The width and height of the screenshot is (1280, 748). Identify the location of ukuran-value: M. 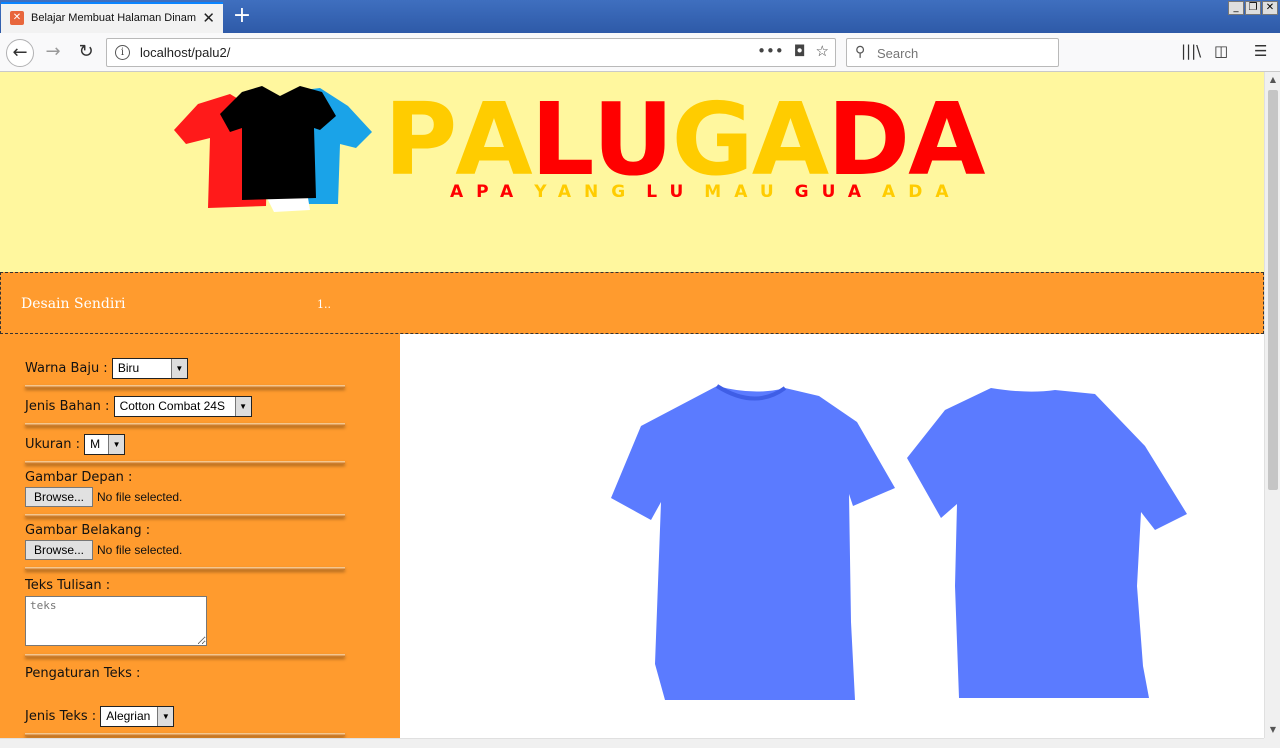
(95, 444).